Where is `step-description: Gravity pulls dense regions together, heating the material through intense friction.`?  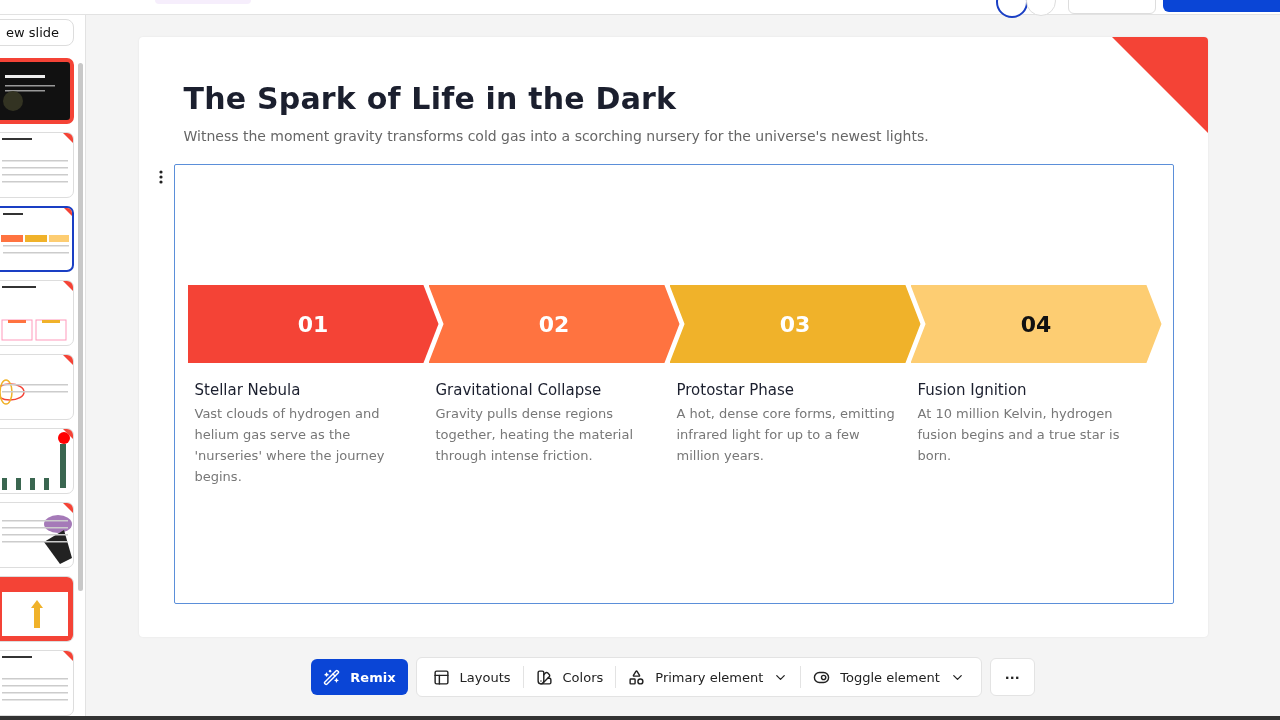
step-description: Gravity pulls dense regions together, heating the material through intense friction. is located at coordinates (534, 435).